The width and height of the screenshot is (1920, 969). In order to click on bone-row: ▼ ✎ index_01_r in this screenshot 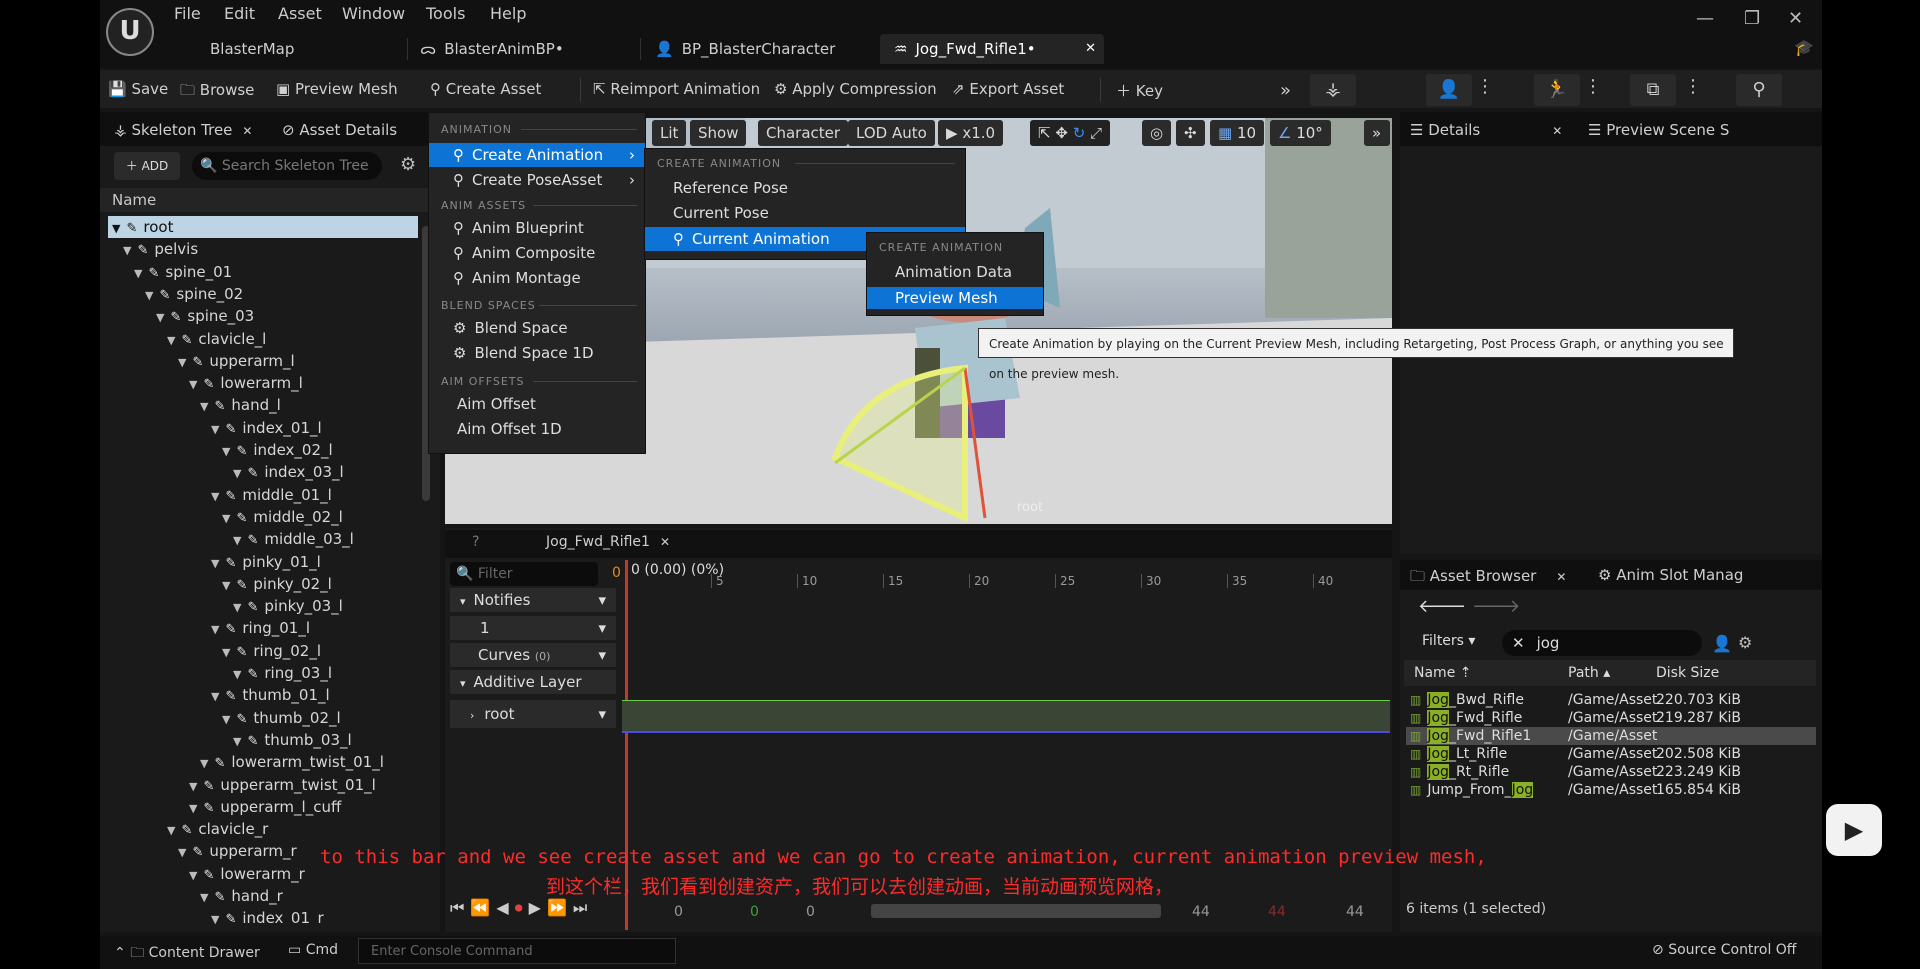, I will do `click(267, 915)`.